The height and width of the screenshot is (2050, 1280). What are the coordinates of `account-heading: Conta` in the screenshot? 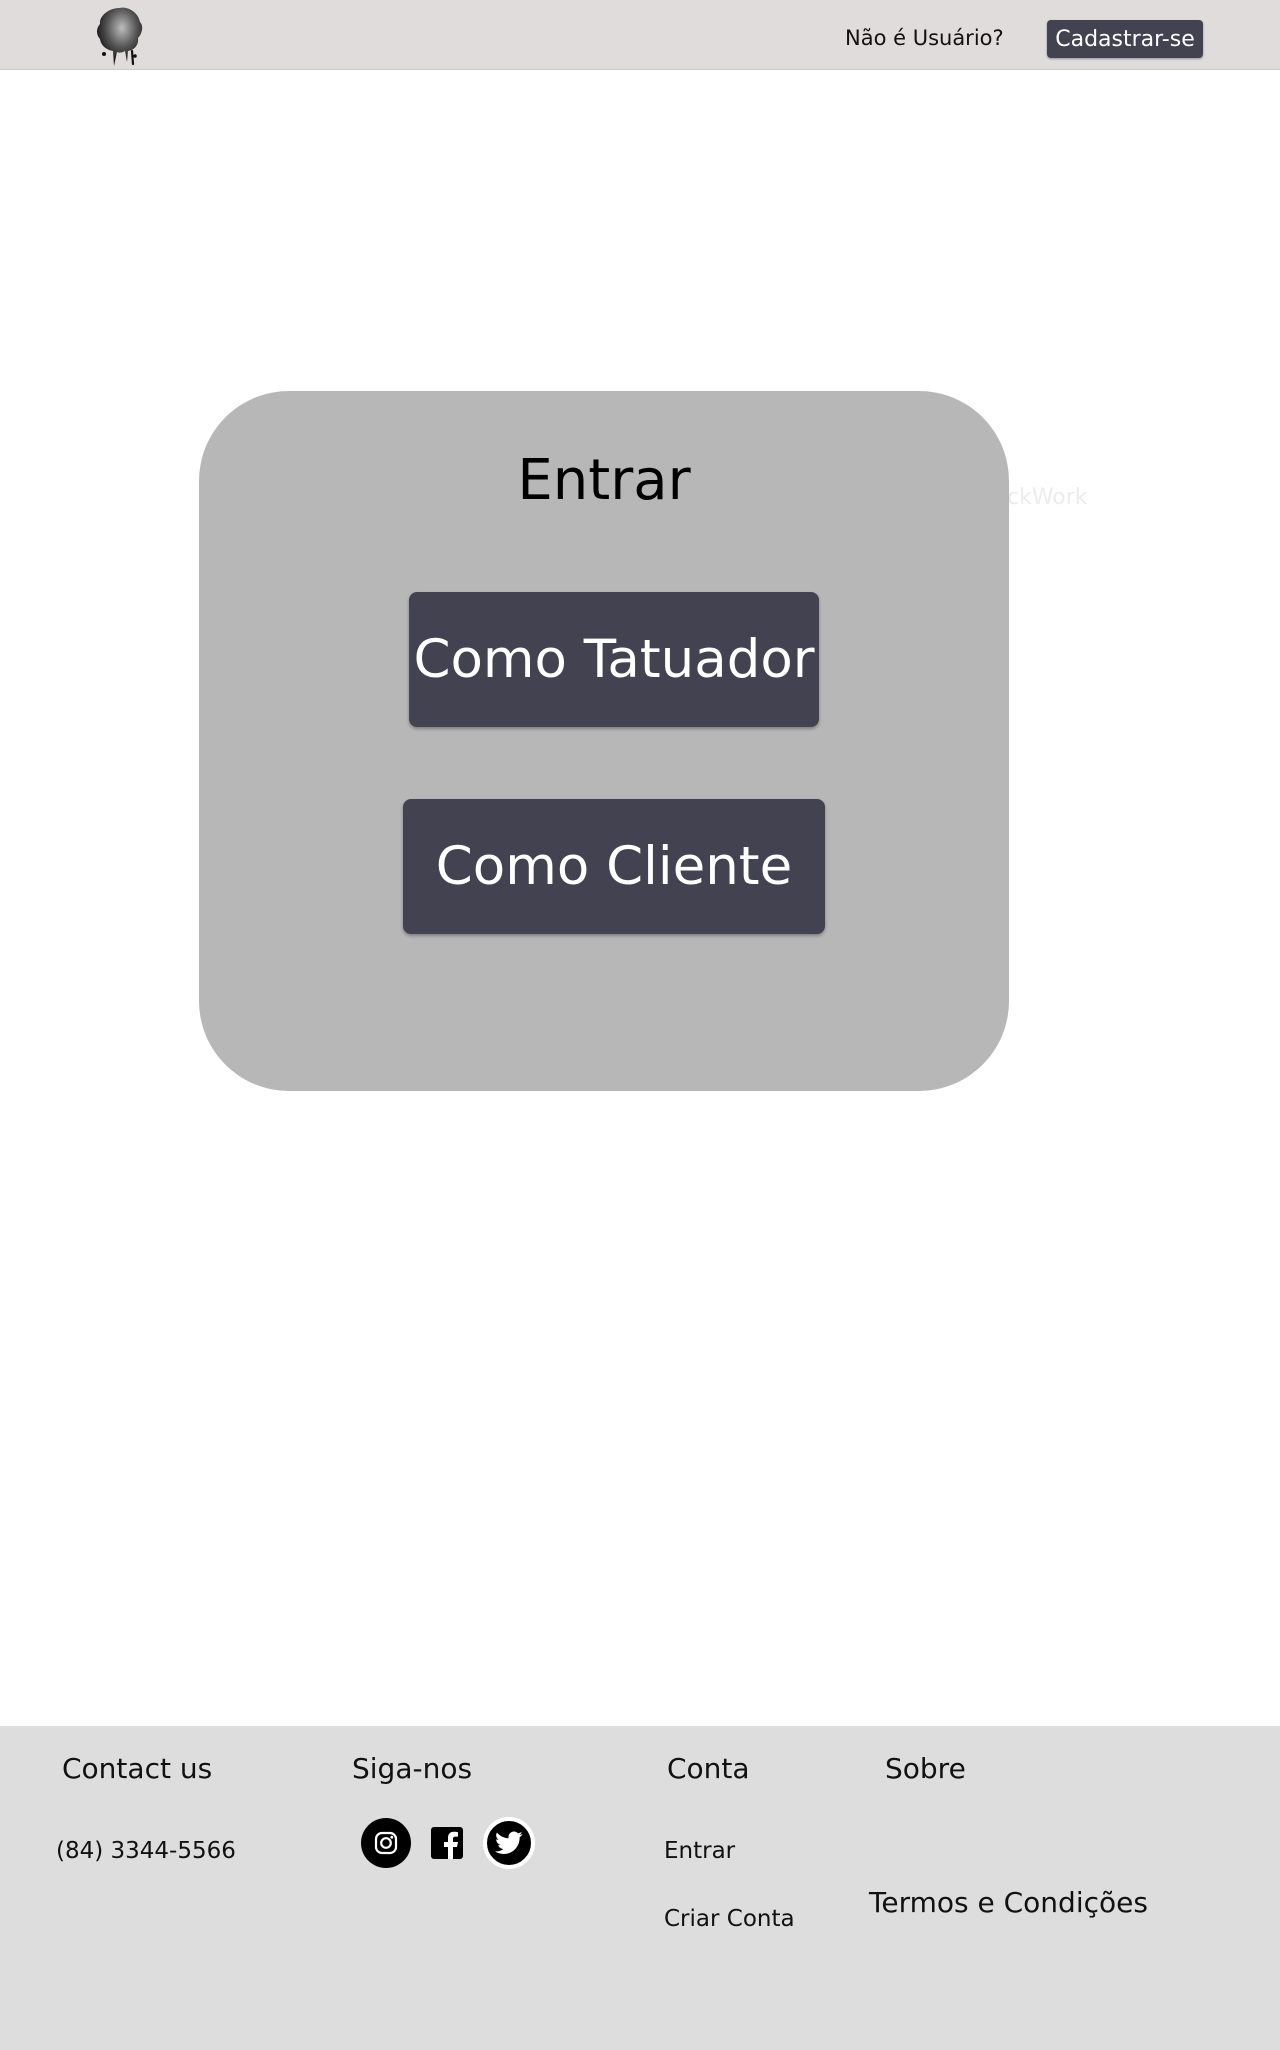 It's located at (708, 1768).